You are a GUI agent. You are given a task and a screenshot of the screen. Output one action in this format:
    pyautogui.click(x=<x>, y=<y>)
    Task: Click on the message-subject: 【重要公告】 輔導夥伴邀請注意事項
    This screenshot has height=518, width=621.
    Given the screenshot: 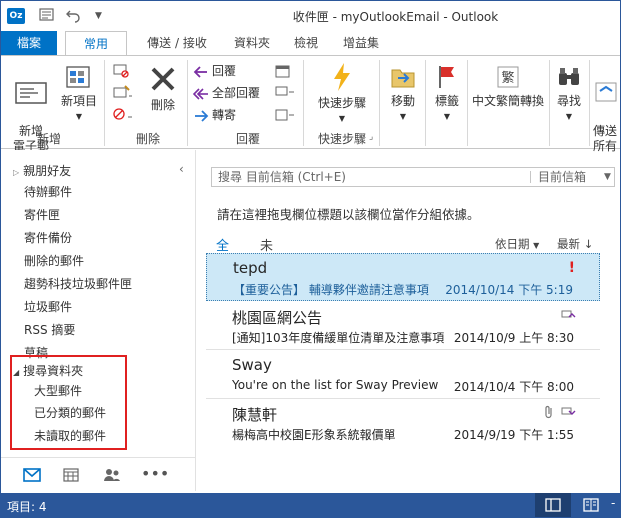 What is the action you would take?
    pyautogui.click(x=331, y=290)
    